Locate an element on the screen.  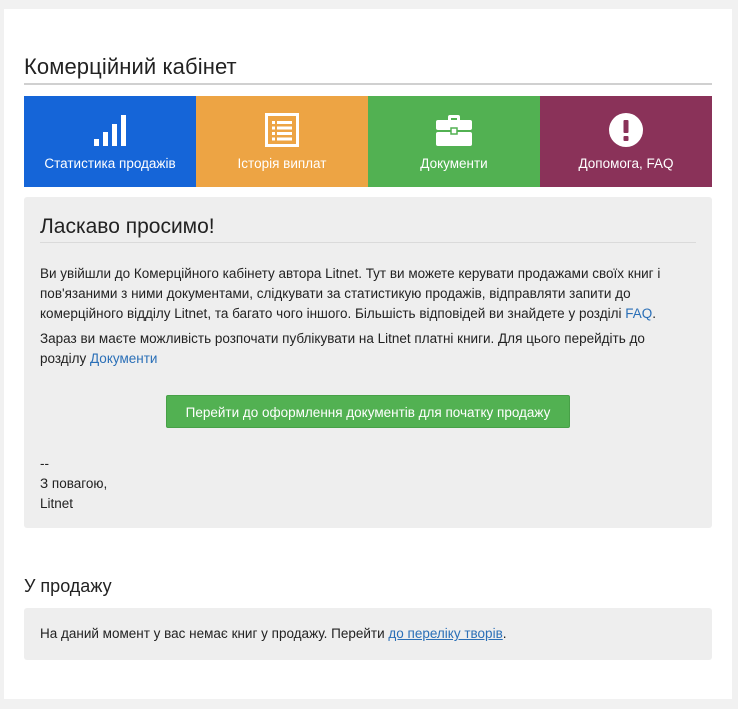
title-divider is located at coordinates (368, 84).